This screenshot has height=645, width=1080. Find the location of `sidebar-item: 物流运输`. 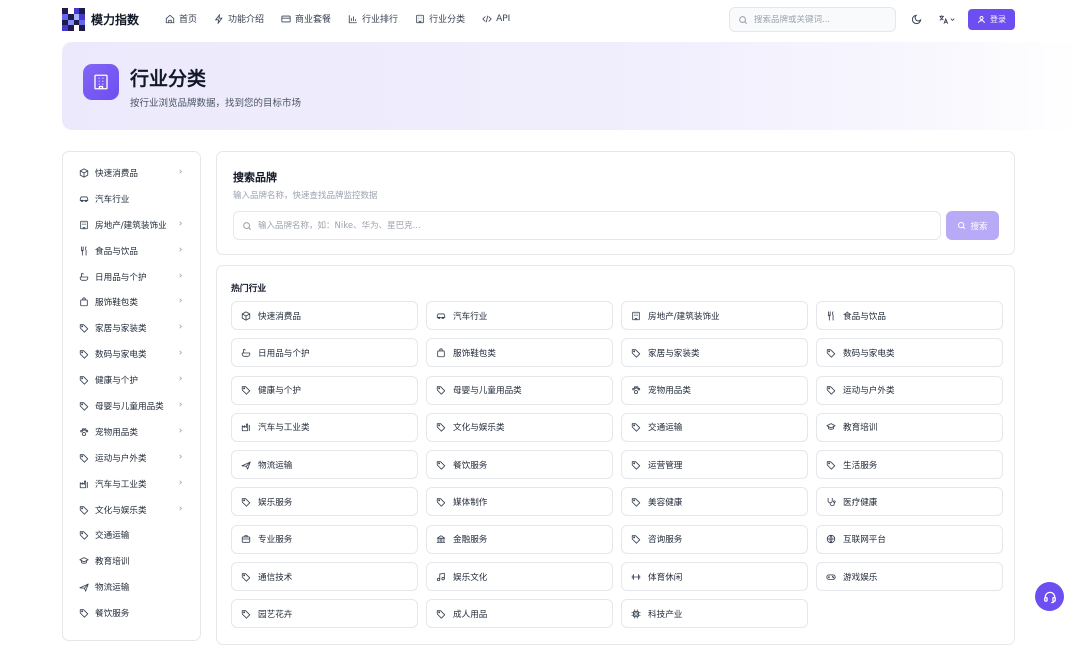

sidebar-item: 物流运输 is located at coordinates (131, 587).